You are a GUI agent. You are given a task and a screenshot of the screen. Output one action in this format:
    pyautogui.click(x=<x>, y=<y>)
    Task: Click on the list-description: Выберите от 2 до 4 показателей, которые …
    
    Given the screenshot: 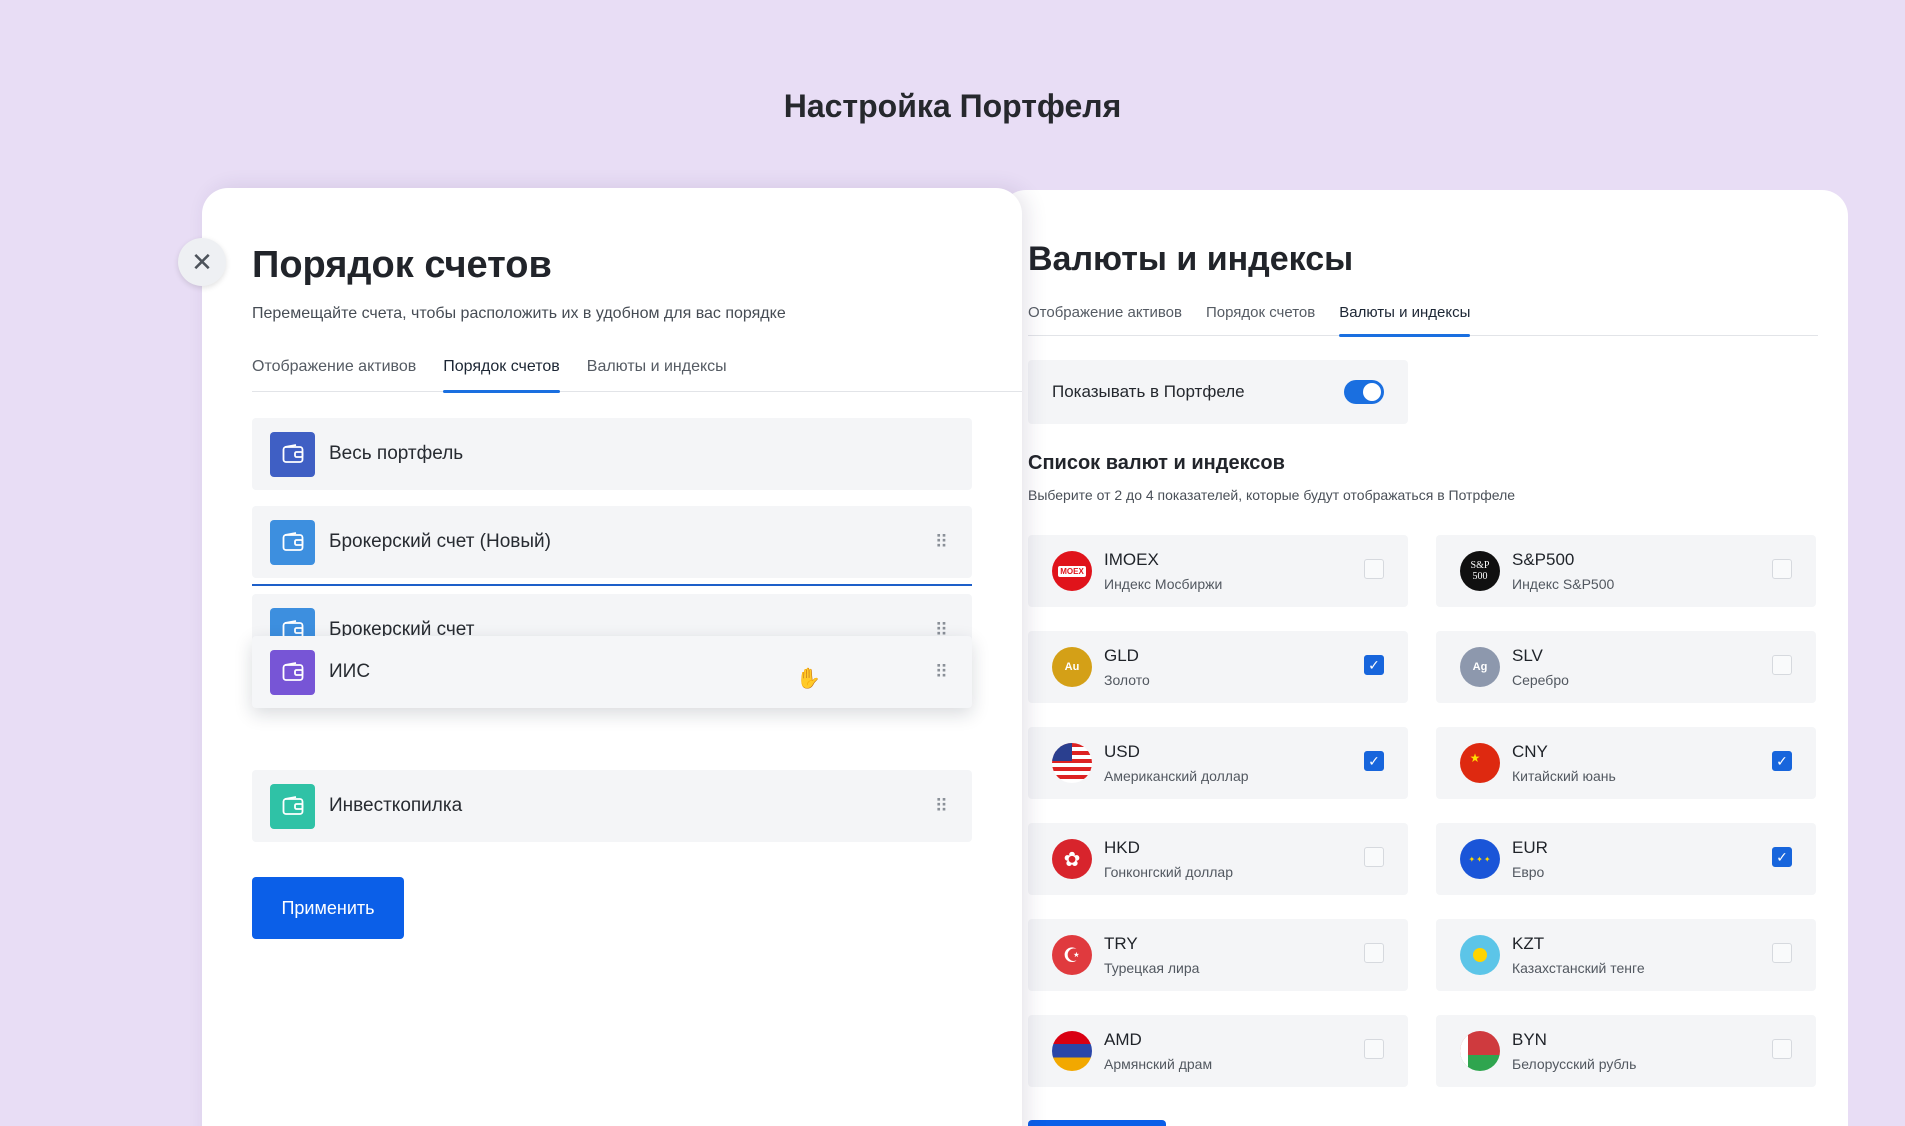 What is the action you would take?
    pyautogui.click(x=1272, y=495)
    